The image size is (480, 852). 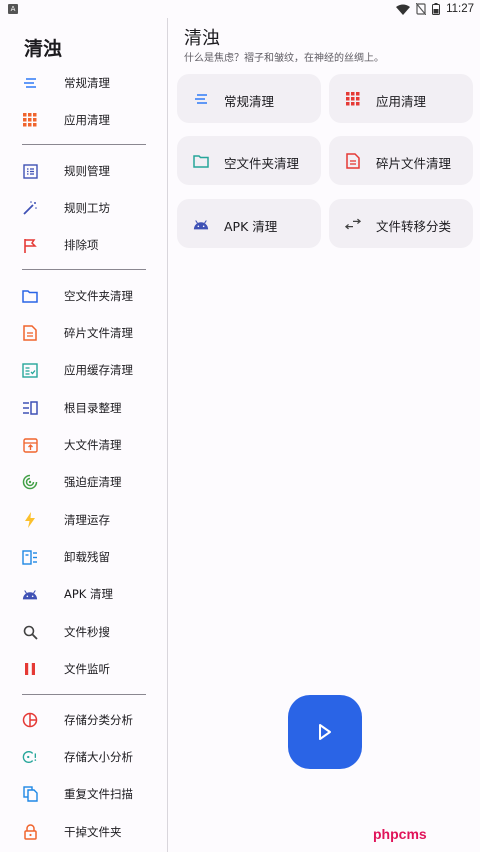 I want to click on drawer-item-duplicate-scan: 重复文件扫描, so click(x=83, y=794).